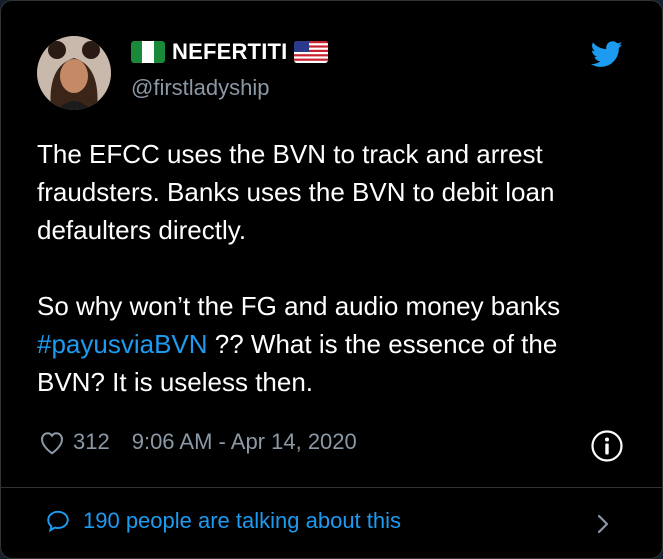  I want to click on us-flag-icon, so click(311, 52).